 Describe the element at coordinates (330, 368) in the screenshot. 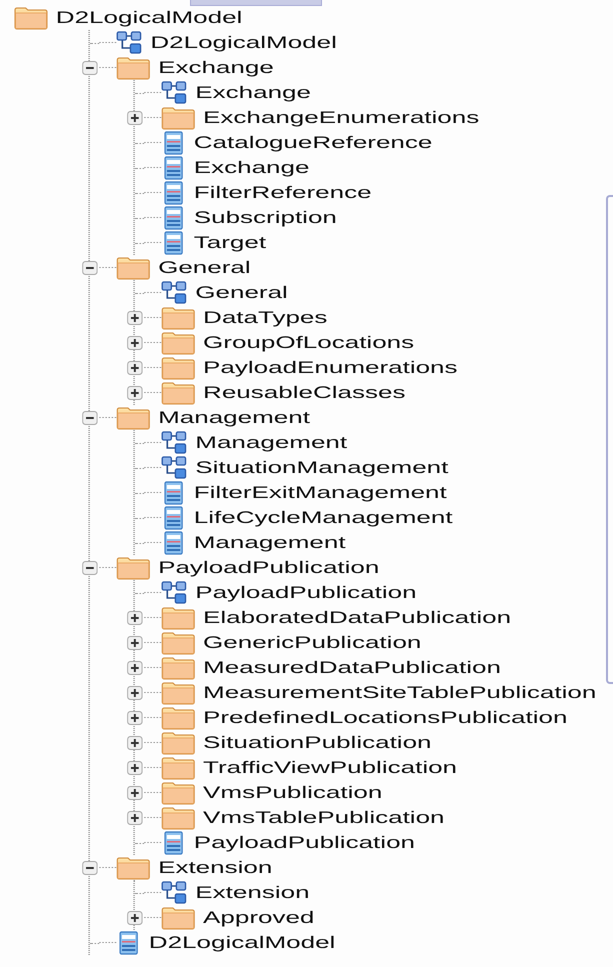

I see `tree-label: PayloadEnumerations` at that location.